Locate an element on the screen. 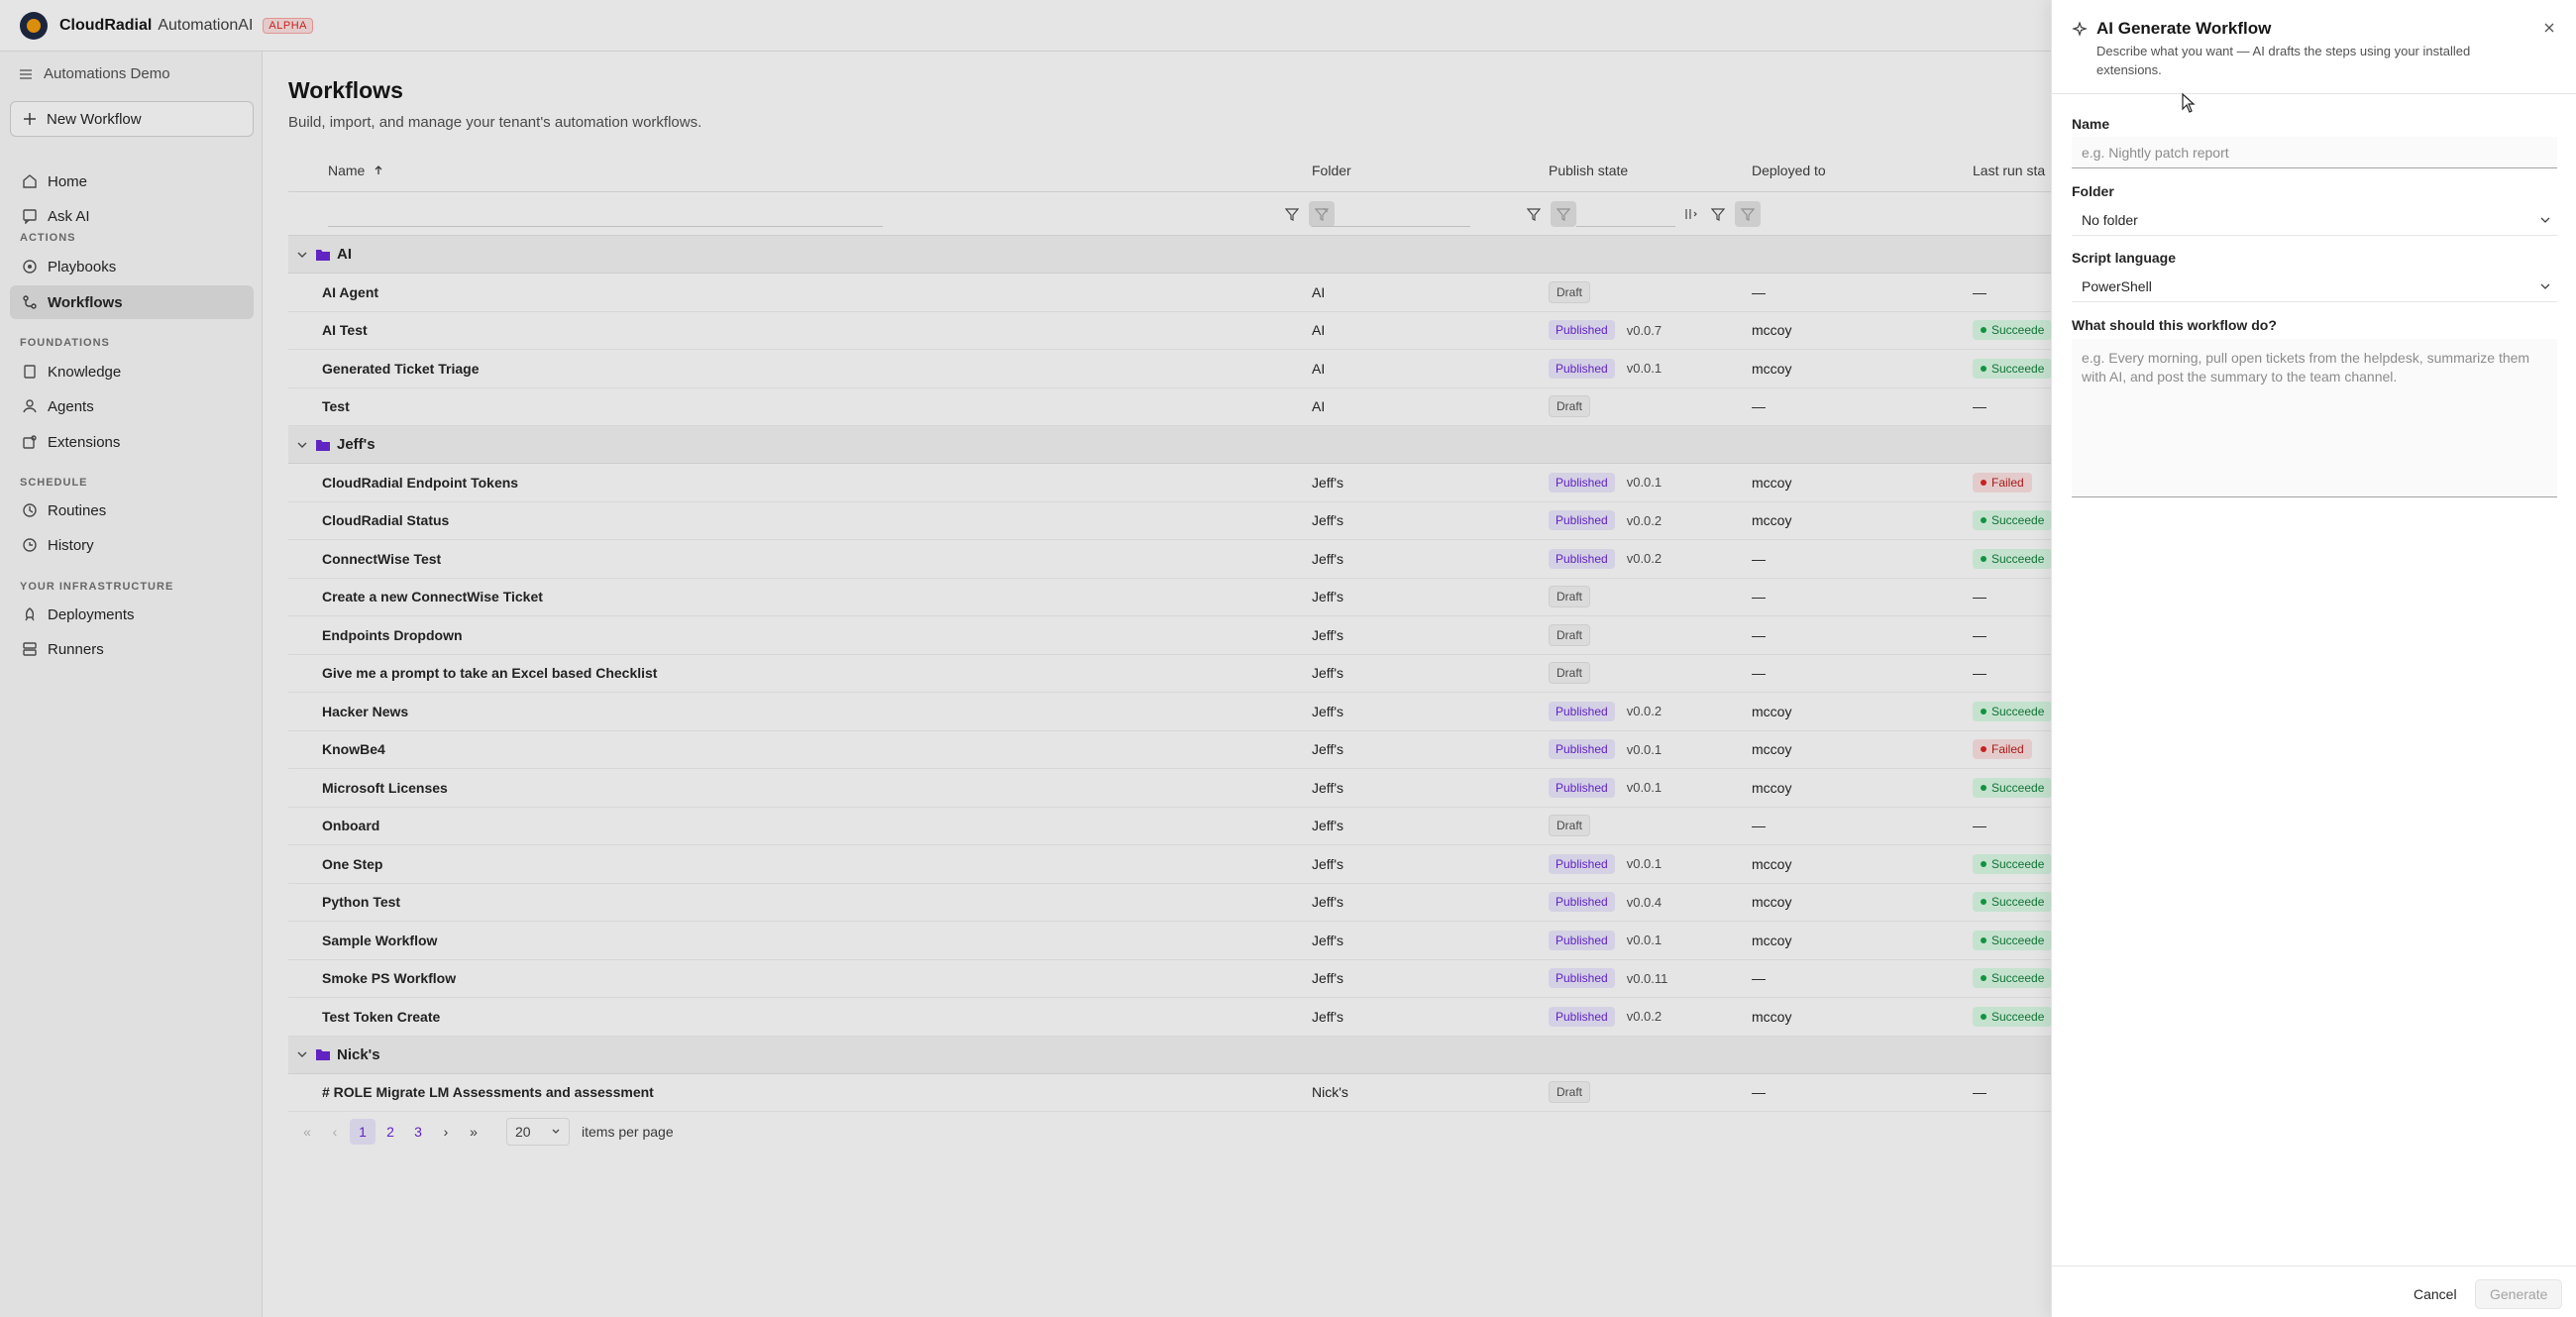 The image size is (2576, 1317). prompt-label: What should this workflow do? is located at coordinates (2174, 325).